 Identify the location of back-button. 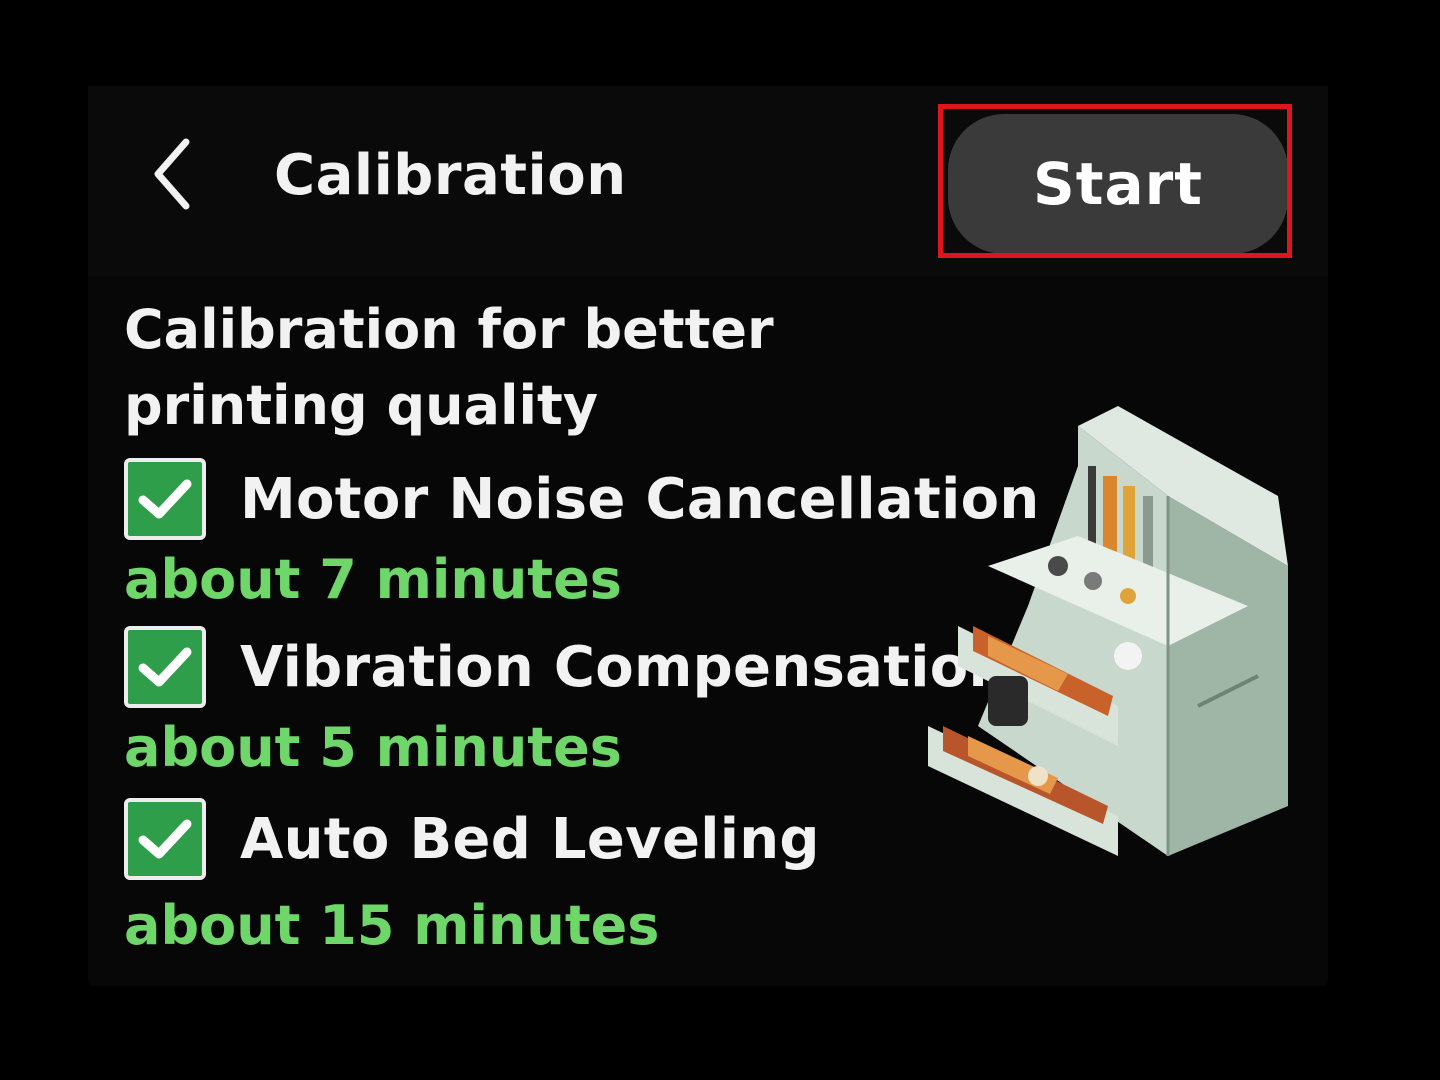
(176, 174).